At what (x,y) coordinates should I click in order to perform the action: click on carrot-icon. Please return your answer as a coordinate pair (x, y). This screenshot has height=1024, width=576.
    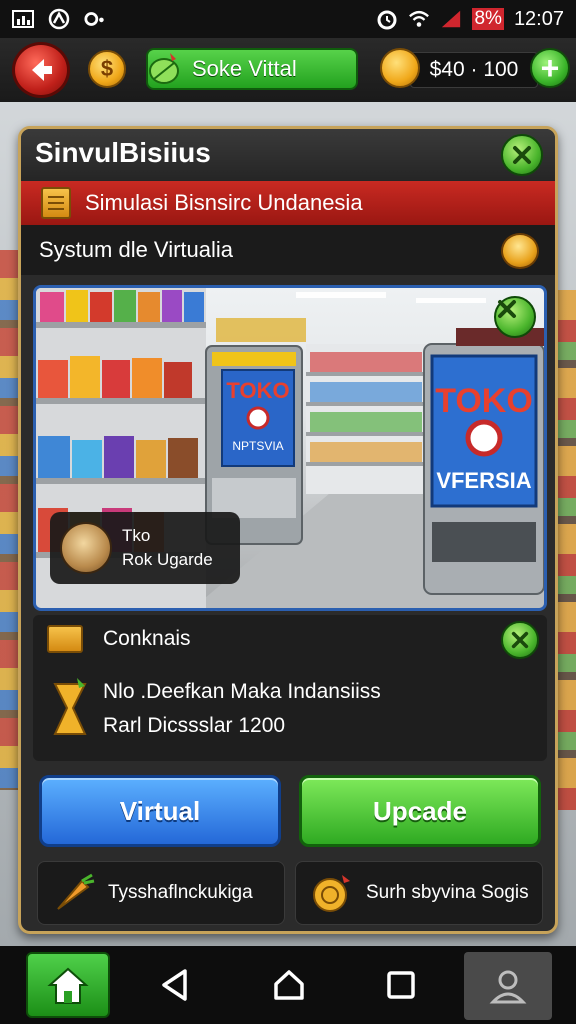
    Looking at the image, I should click on (76, 891).